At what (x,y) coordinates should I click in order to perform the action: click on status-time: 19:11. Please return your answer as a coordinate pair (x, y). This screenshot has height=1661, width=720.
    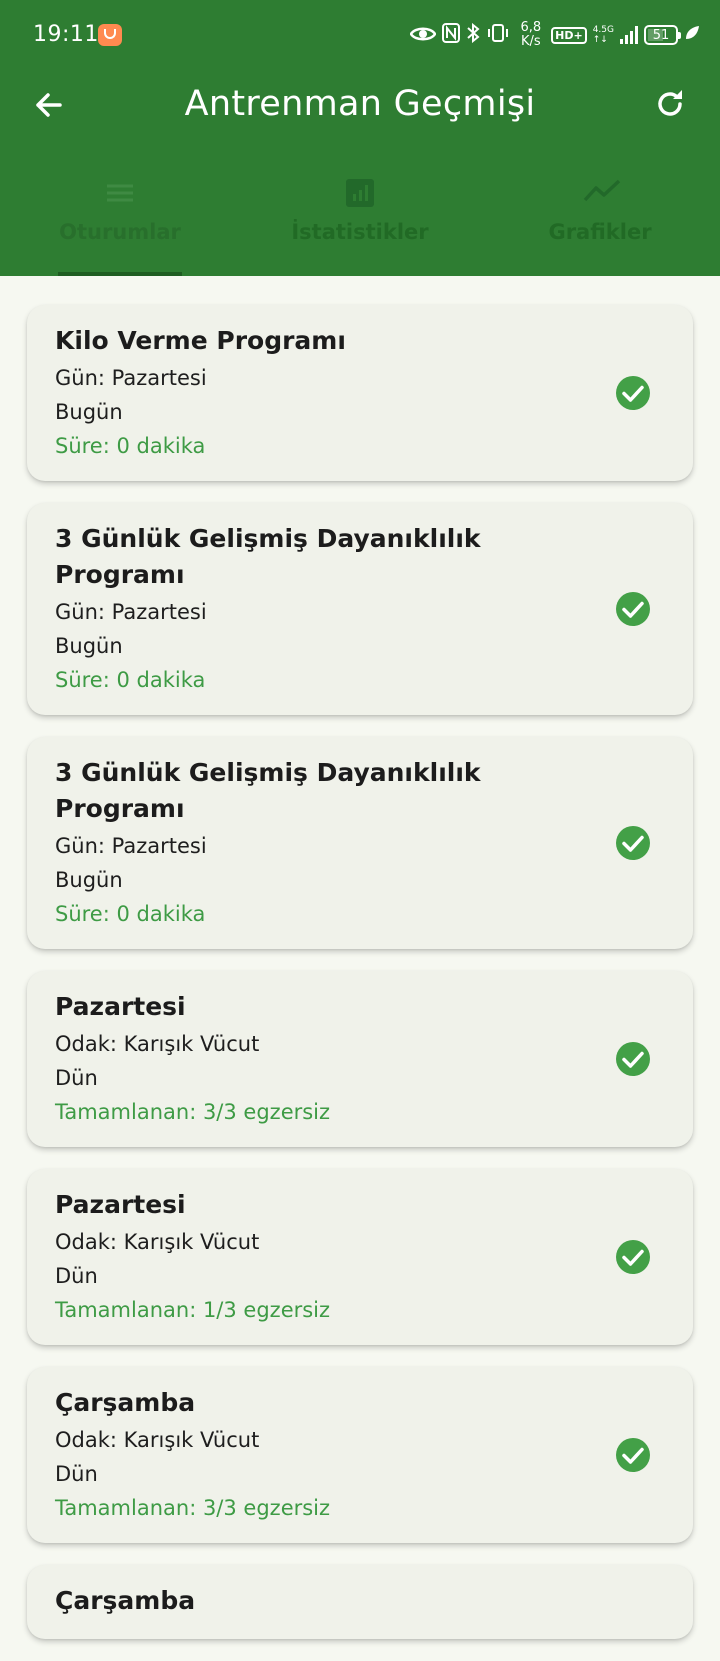
    Looking at the image, I should click on (66, 34).